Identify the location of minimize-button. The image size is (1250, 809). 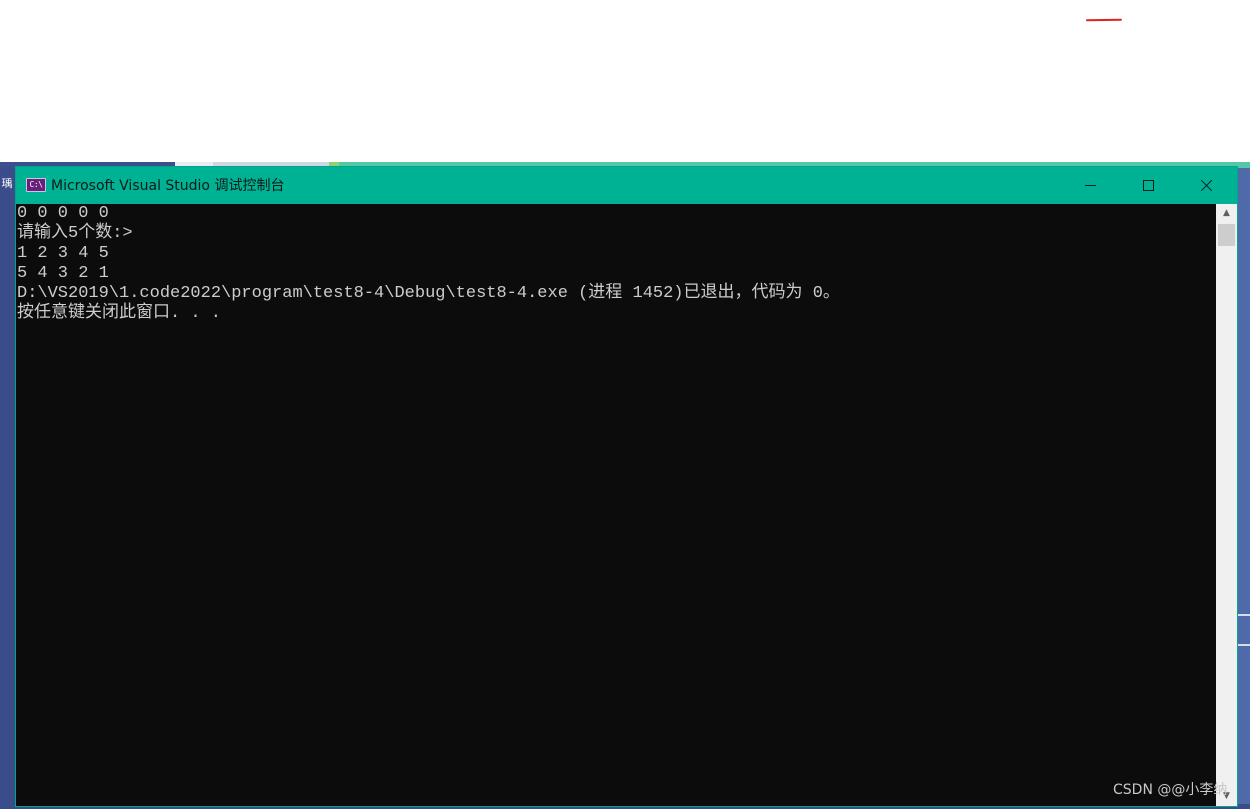
(1090, 185).